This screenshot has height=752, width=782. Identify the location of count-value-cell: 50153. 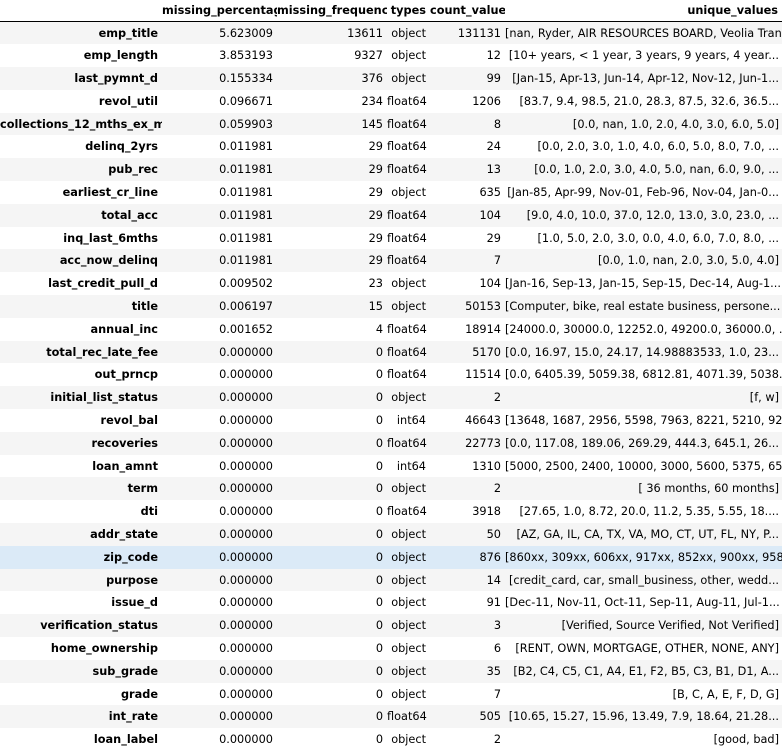
(483, 306).